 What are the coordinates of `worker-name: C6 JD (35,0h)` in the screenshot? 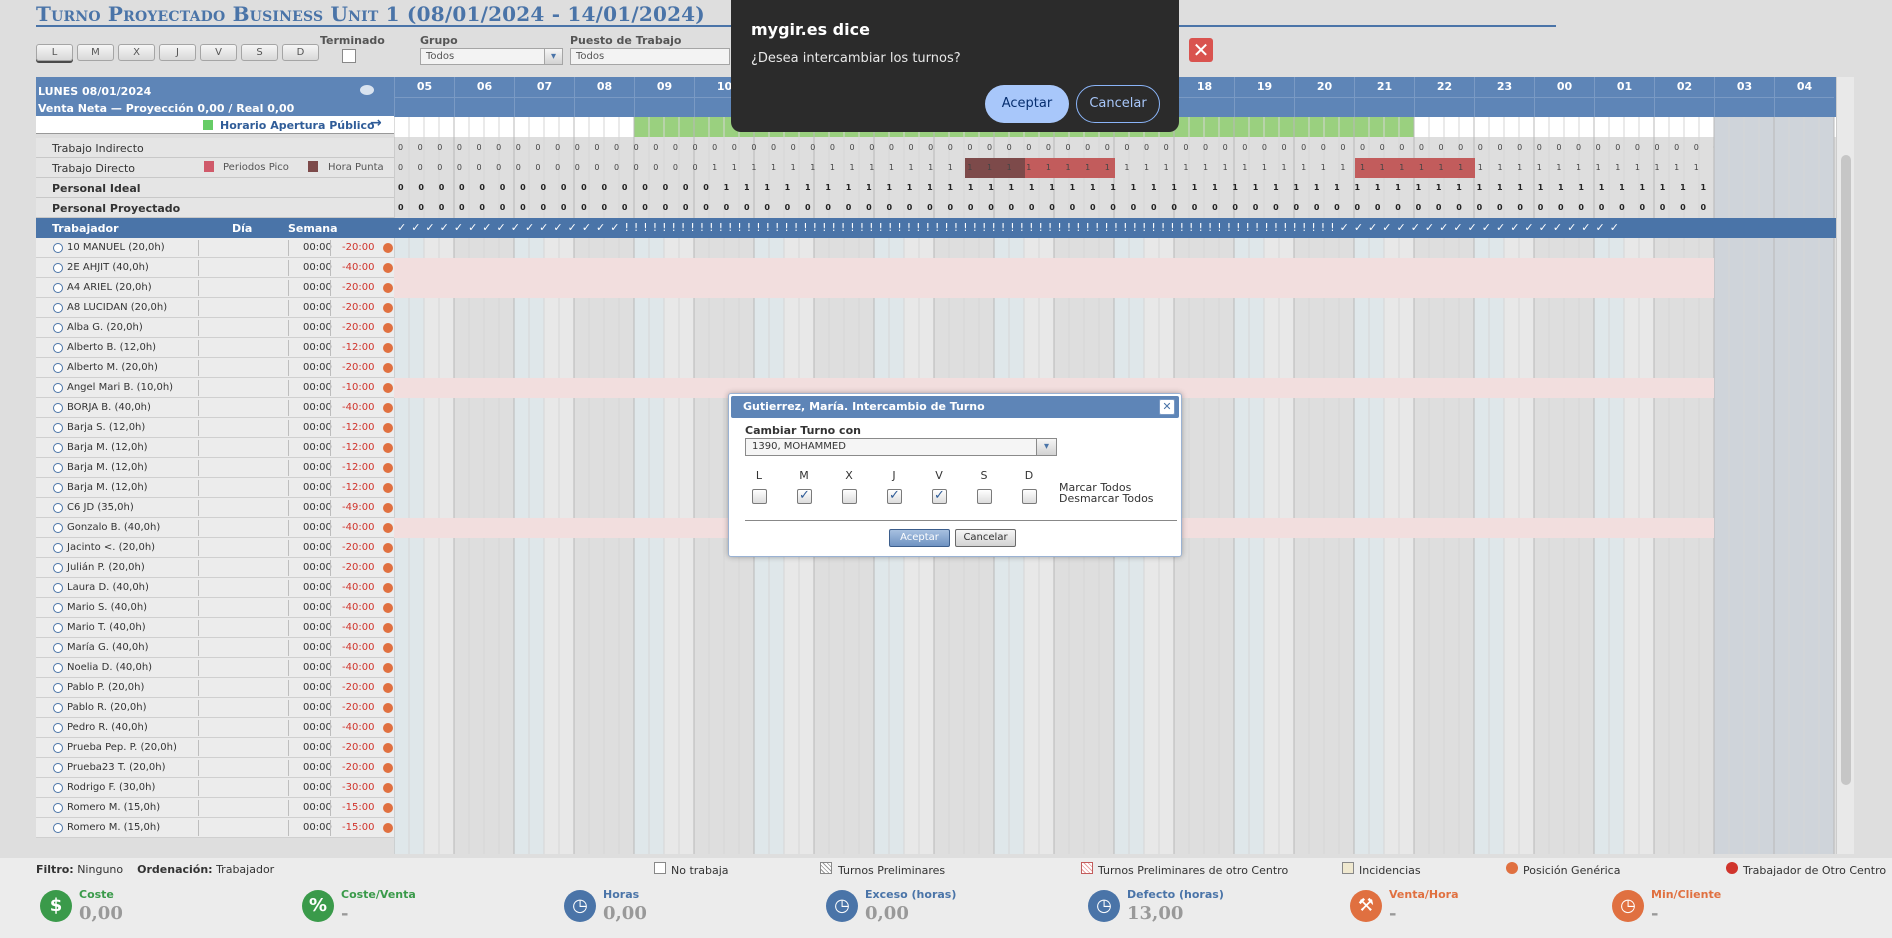 It's located at (100, 507).